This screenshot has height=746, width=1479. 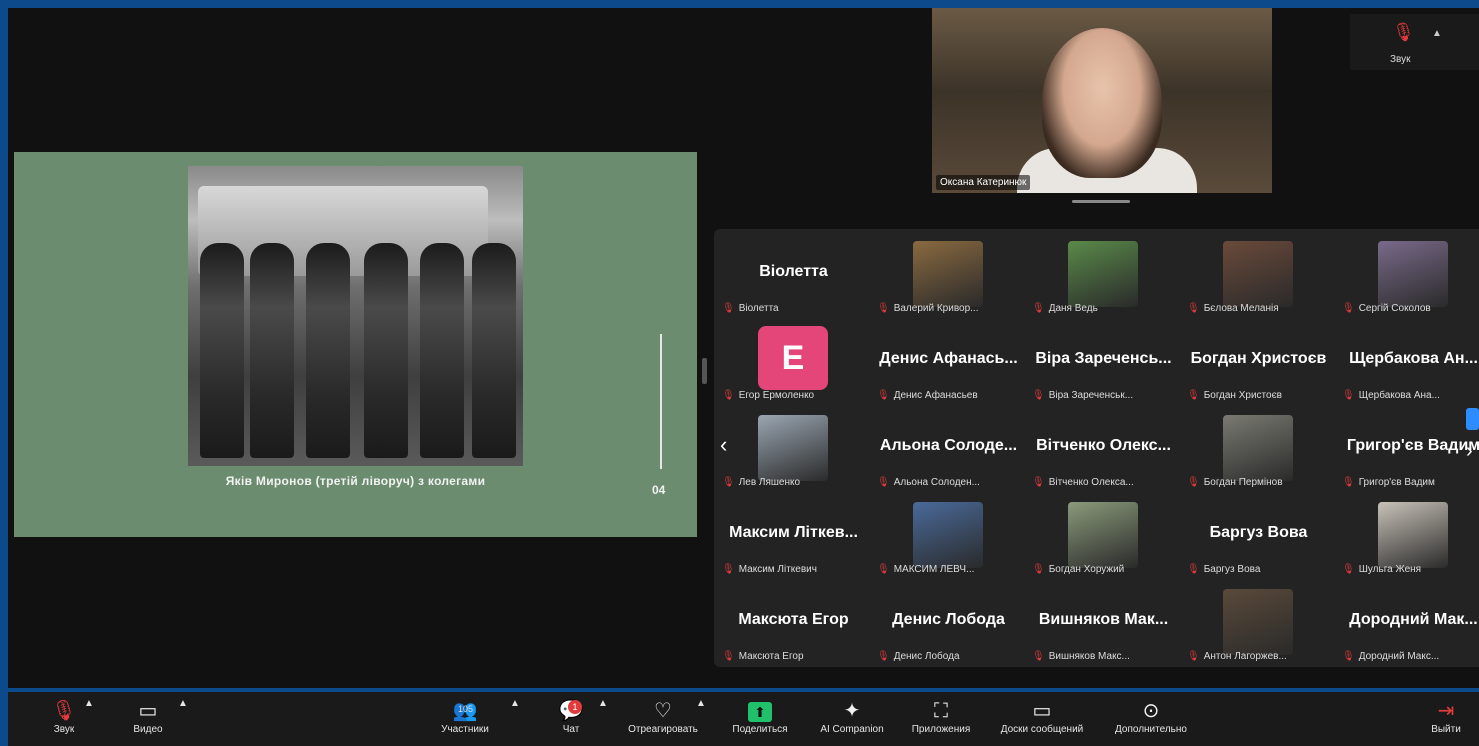 I want to click on participant-name: Баргуз Вова, so click(x=1232, y=569).